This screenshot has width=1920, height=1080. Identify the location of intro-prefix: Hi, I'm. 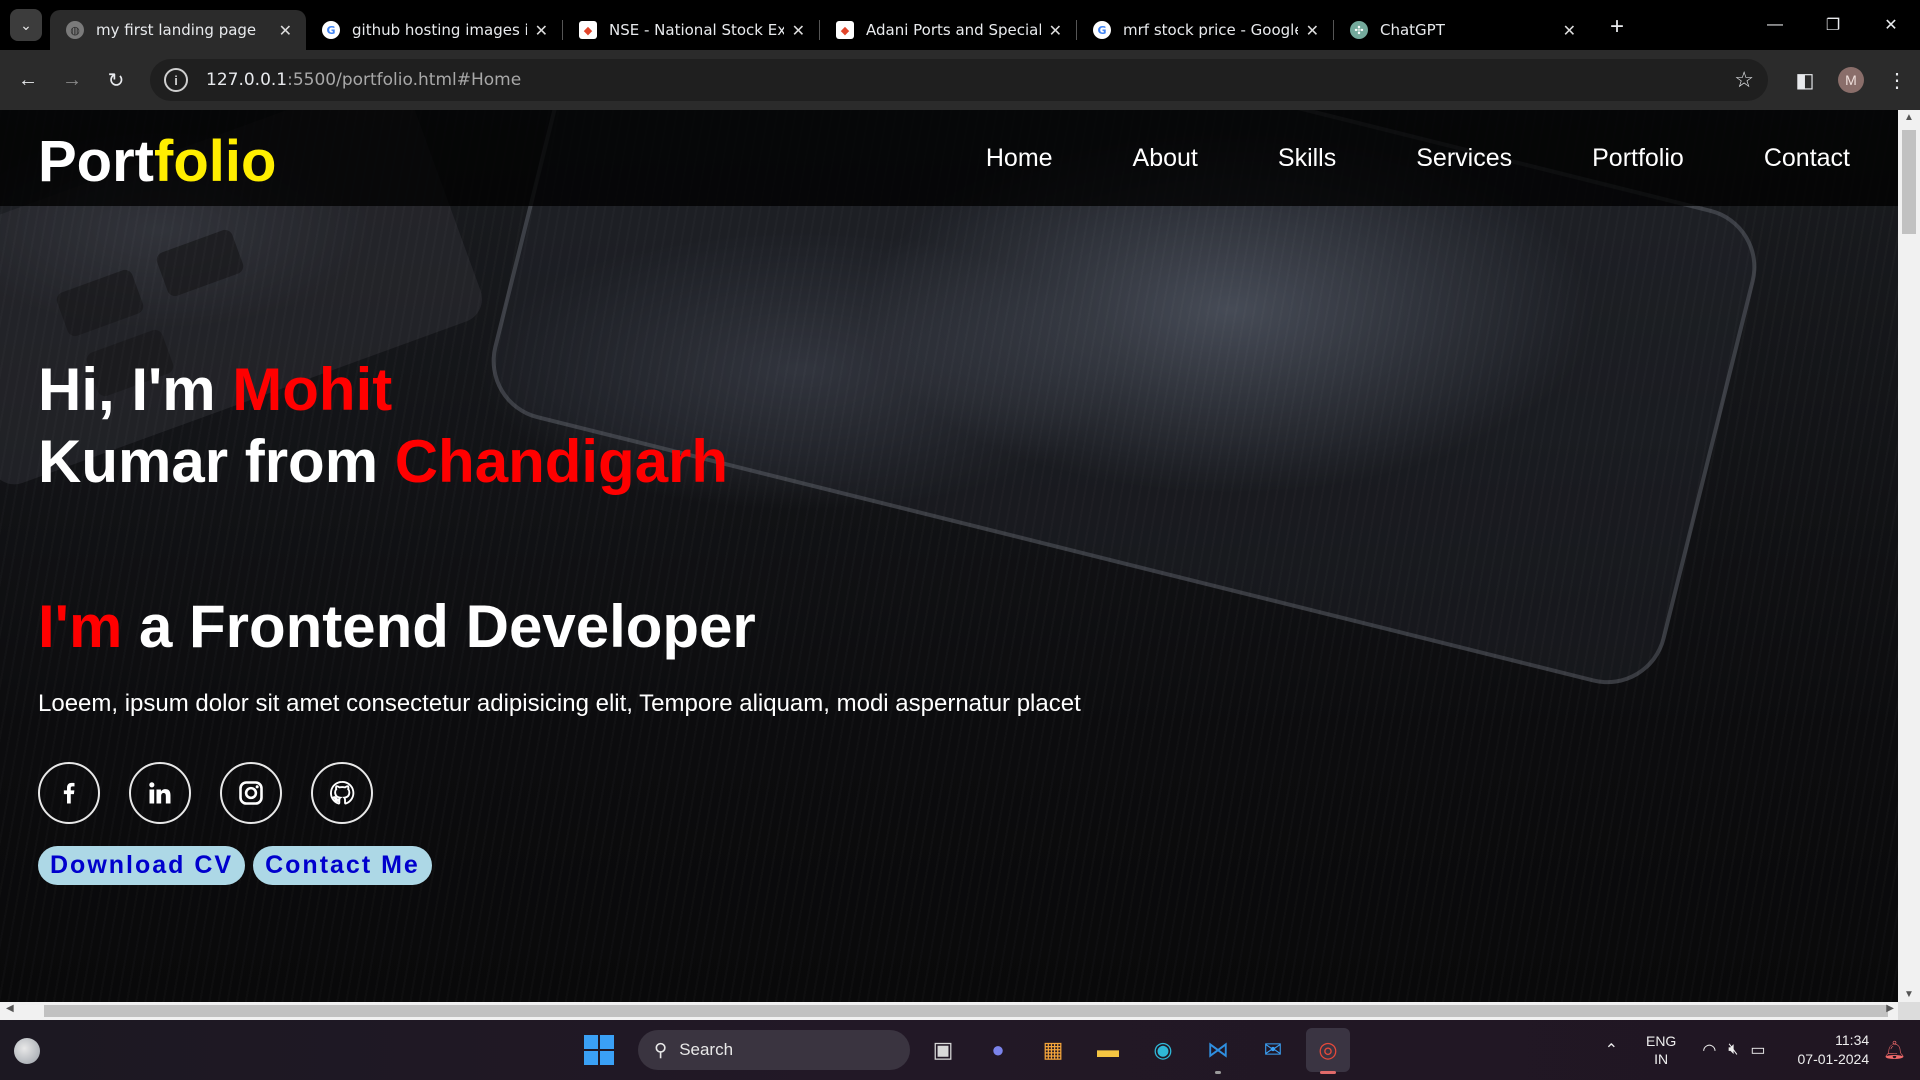
(135, 389).